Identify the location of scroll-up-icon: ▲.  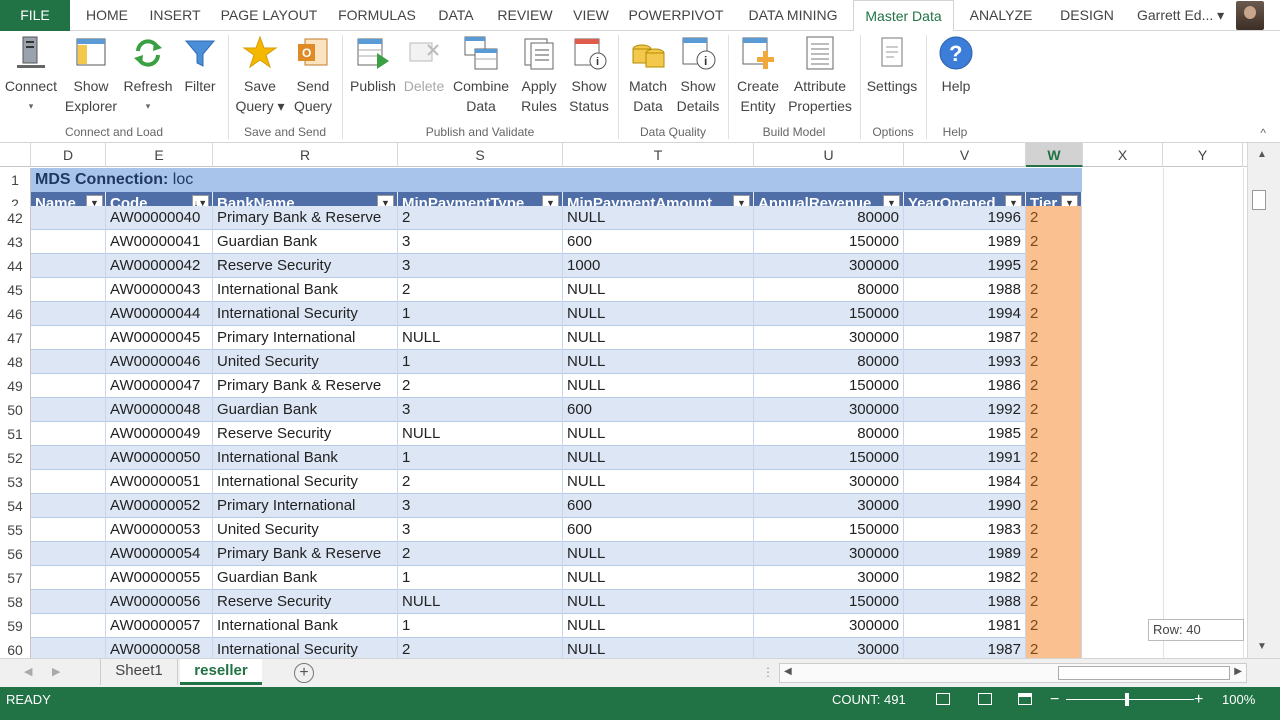
(1262, 154).